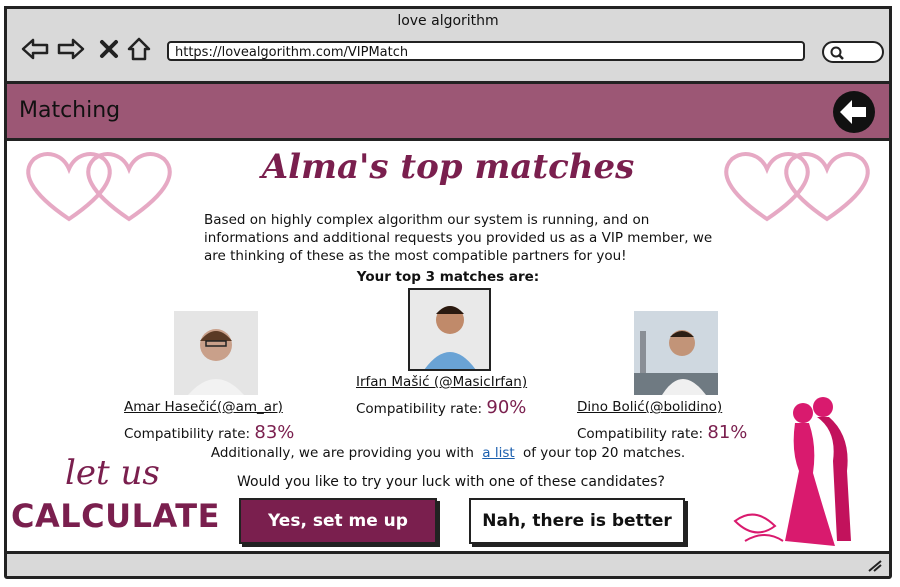  Describe the element at coordinates (115, 516) in the screenshot. I see `promo-line-2: CALCULATE` at that location.